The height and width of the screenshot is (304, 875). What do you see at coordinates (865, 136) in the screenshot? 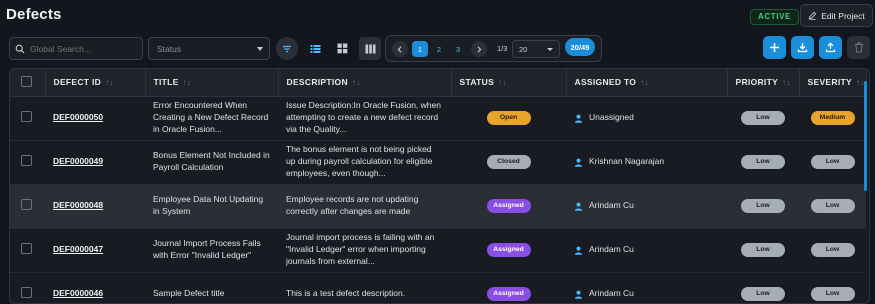
I see `table-scrollbar` at bounding box center [865, 136].